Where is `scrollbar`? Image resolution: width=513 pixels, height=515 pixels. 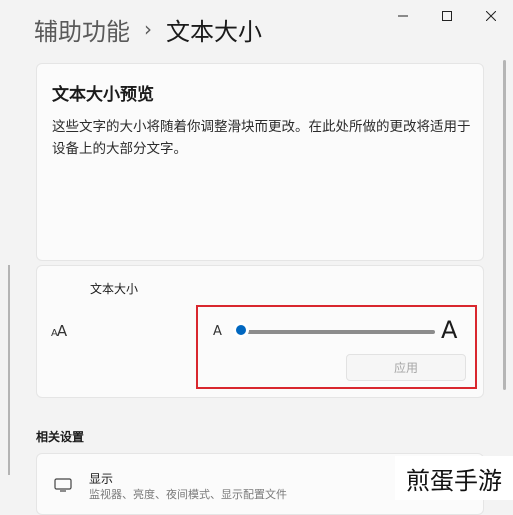
scrollbar is located at coordinates (504, 225).